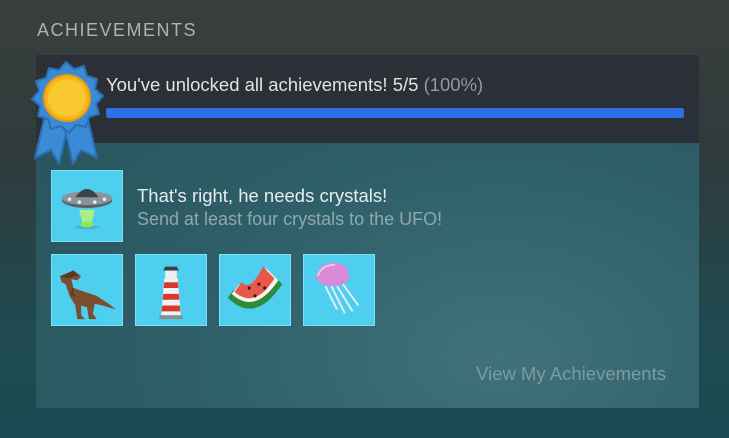 Image resolution: width=729 pixels, height=438 pixels. What do you see at coordinates (262, 195) in the screenshot?
I see `featured-achievement-title: That's right, he needs crystals!` at bounding box center [262, 195].